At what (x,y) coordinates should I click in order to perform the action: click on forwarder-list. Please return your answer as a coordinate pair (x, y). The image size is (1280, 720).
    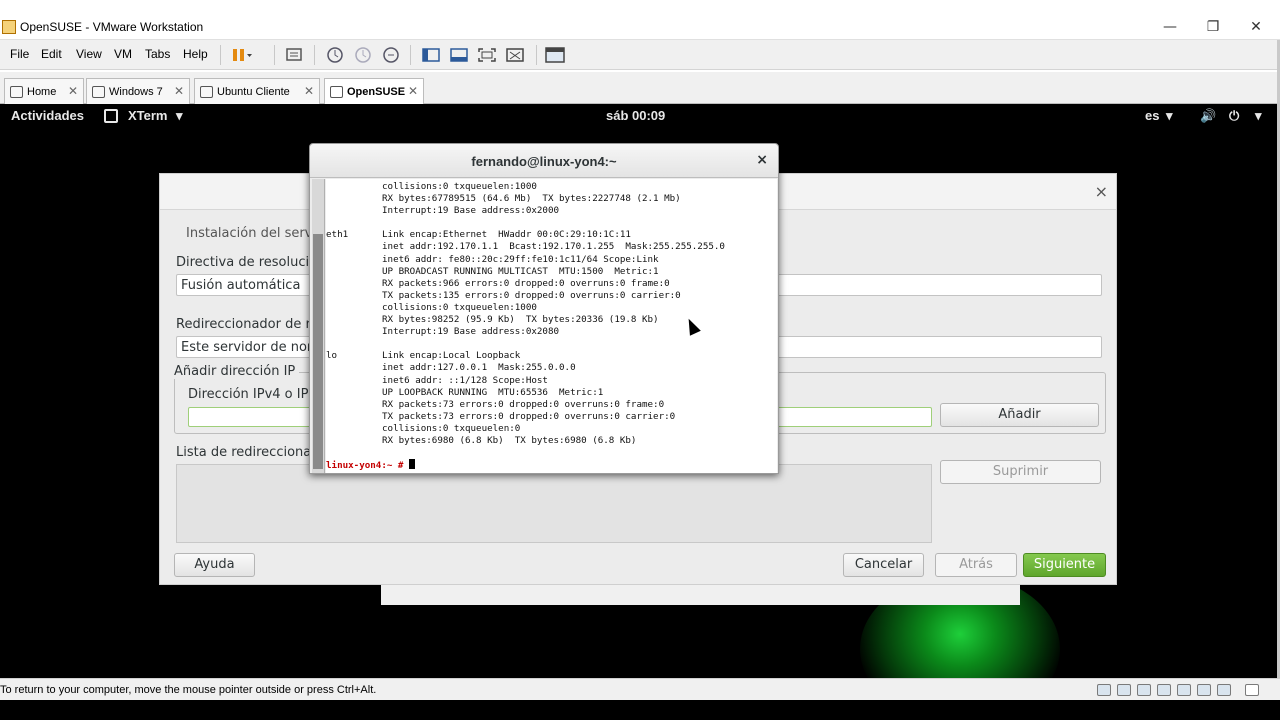
    Looking at the image, I should click on (554, 503).